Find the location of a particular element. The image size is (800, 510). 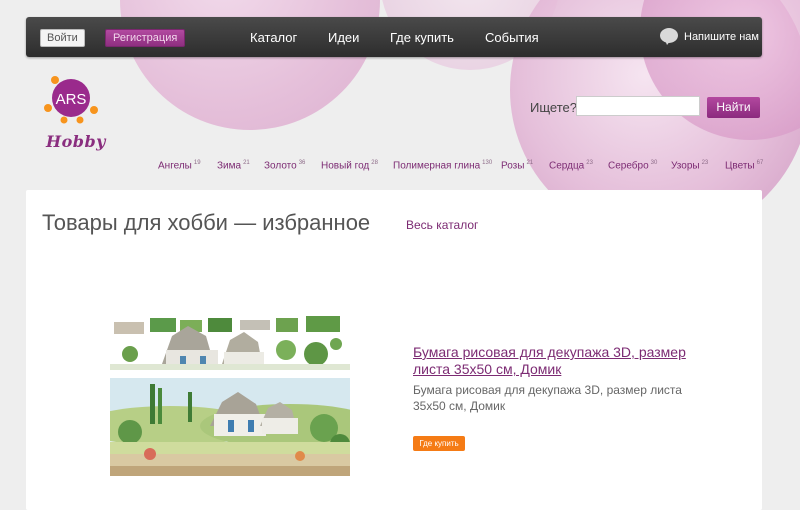

tag-link: Золото 36 is located at coordinates (284, 165).